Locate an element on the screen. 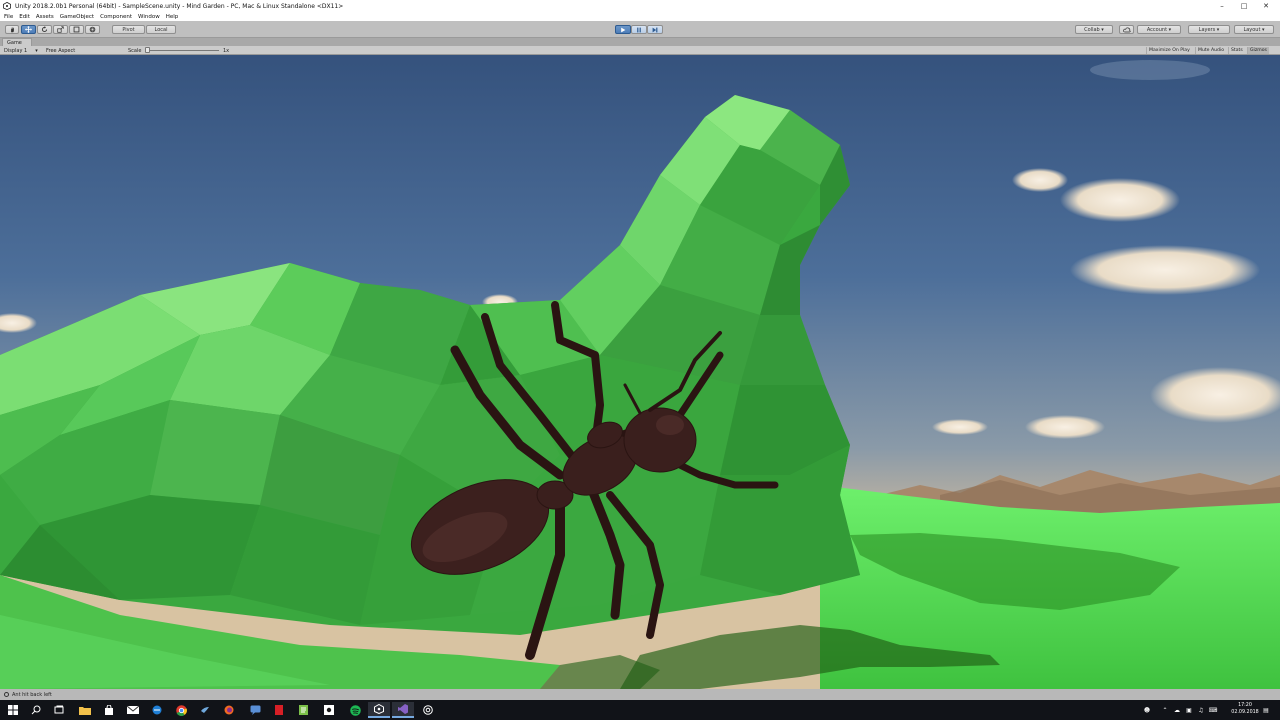 This screenshot has width=1280, height=720. search-icon is located at coordinates (36, 710).